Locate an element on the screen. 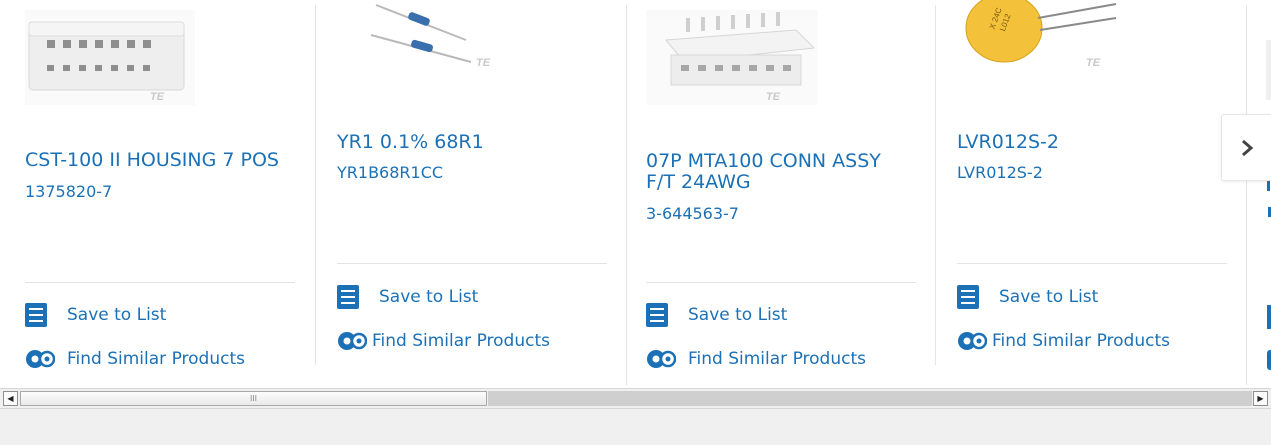 This screenshot has height=445, width=1271. part-number: 3-644563-7 is located at coordinates (692, 214).